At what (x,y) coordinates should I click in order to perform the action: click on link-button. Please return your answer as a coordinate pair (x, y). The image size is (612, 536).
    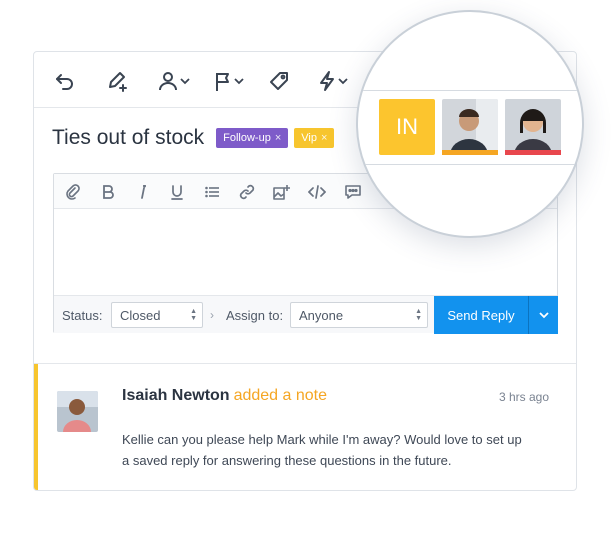
    Looking at the image, I should click on (247, 192).